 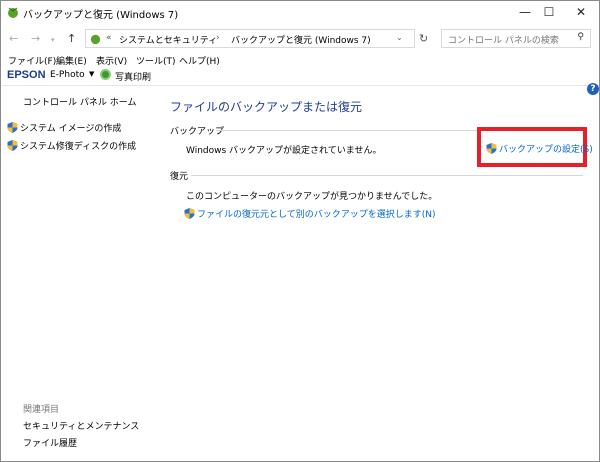 I want to click on page-title: ファイルのバックアップまたは復元, so click(x=266, y=107).